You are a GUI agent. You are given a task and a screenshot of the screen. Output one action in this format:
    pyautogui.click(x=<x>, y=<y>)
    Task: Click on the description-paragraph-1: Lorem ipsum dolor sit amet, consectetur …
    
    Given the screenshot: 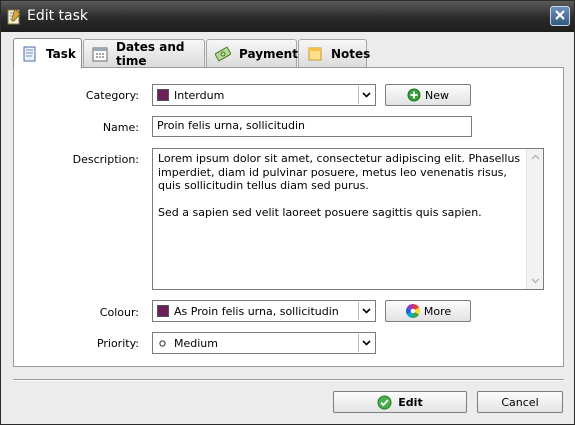 What is the action you would take?
    pyautogui.click(x=339, y=172)
    